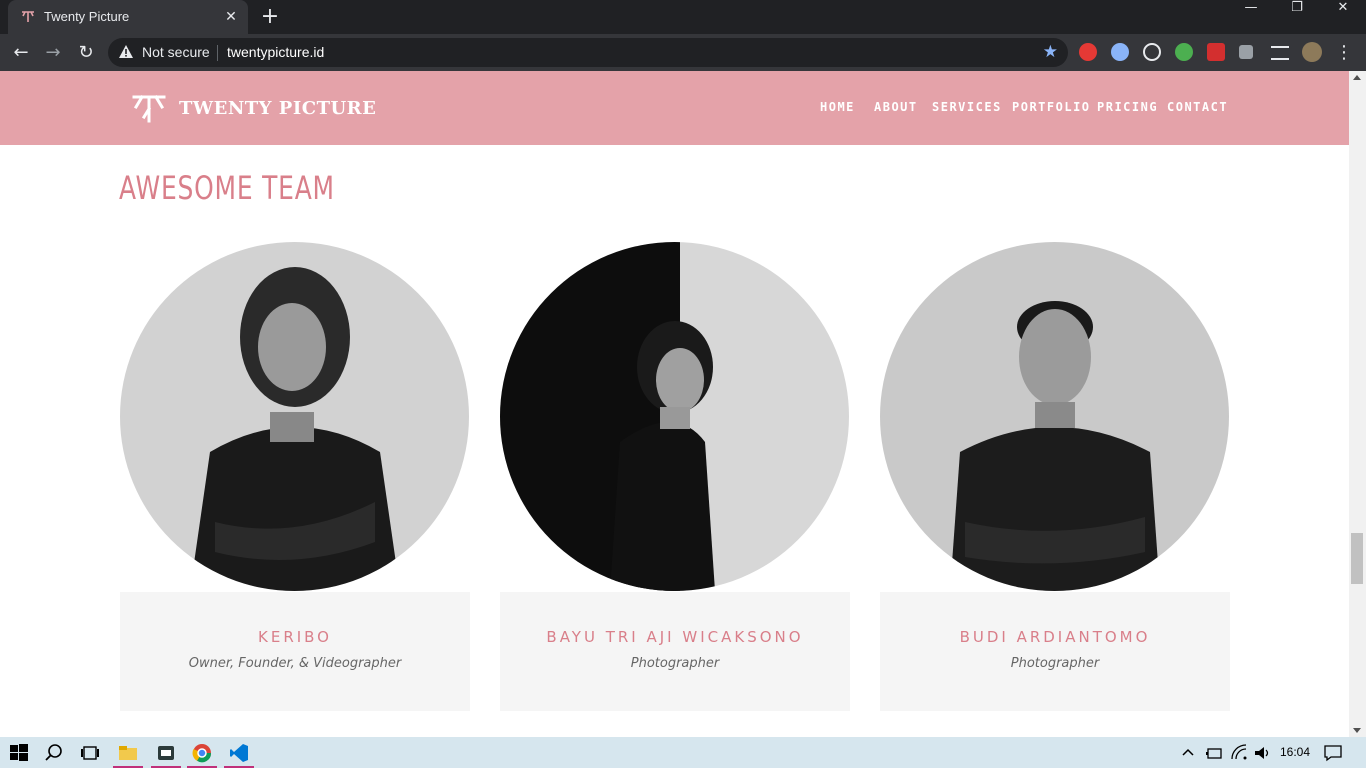 Image resolution: width=1366 pixels, height=768 pixels. What do you see at coordinates (1263, 753) in the screenshot?
I see `volume-icon` at bounding box center [1263, 753].